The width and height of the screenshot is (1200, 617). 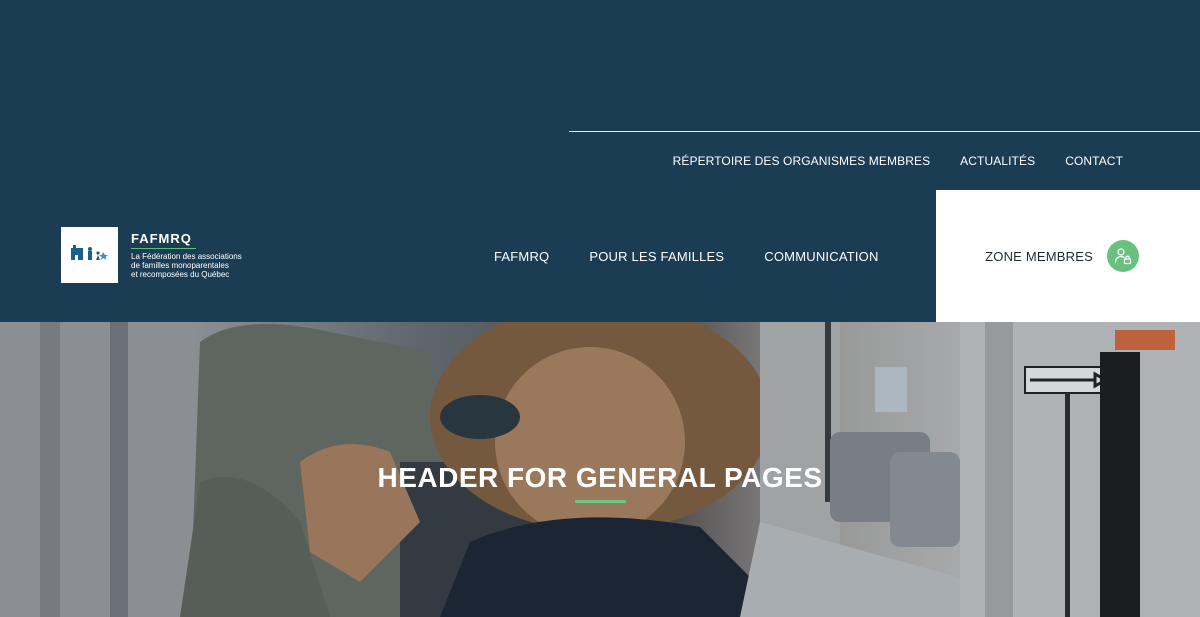 What do you see at coordinates (656, 256) in the screenshot?
I see `nav-pour-les-familles-link: POUR LES FAMILLES` at bounding box center [656, 256].